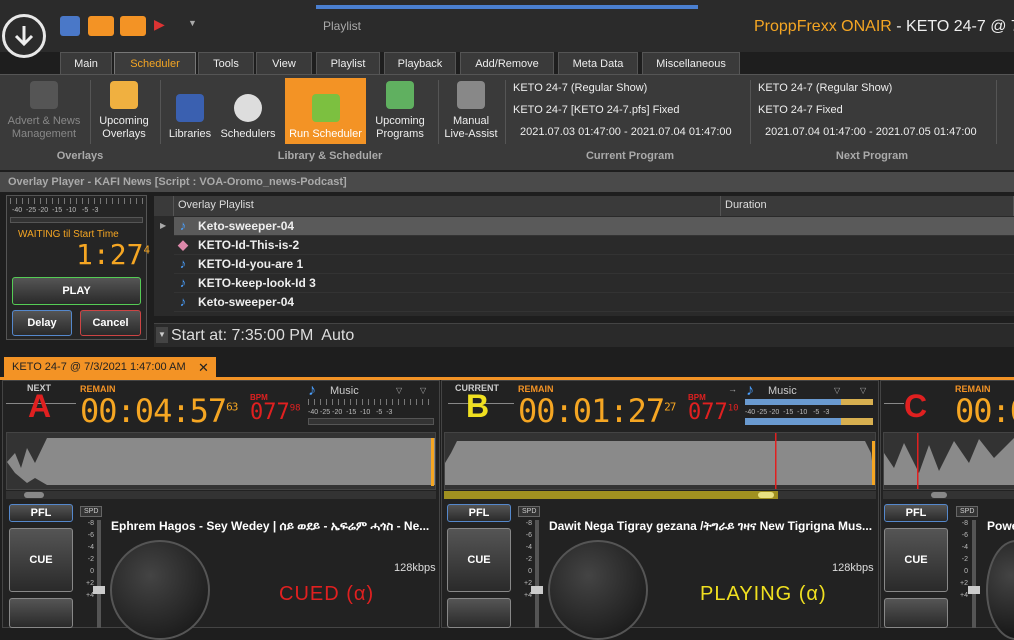  Describe the element at coordinates (41, 613) in the screenshot. I see `deck-a-play-button` at that location.